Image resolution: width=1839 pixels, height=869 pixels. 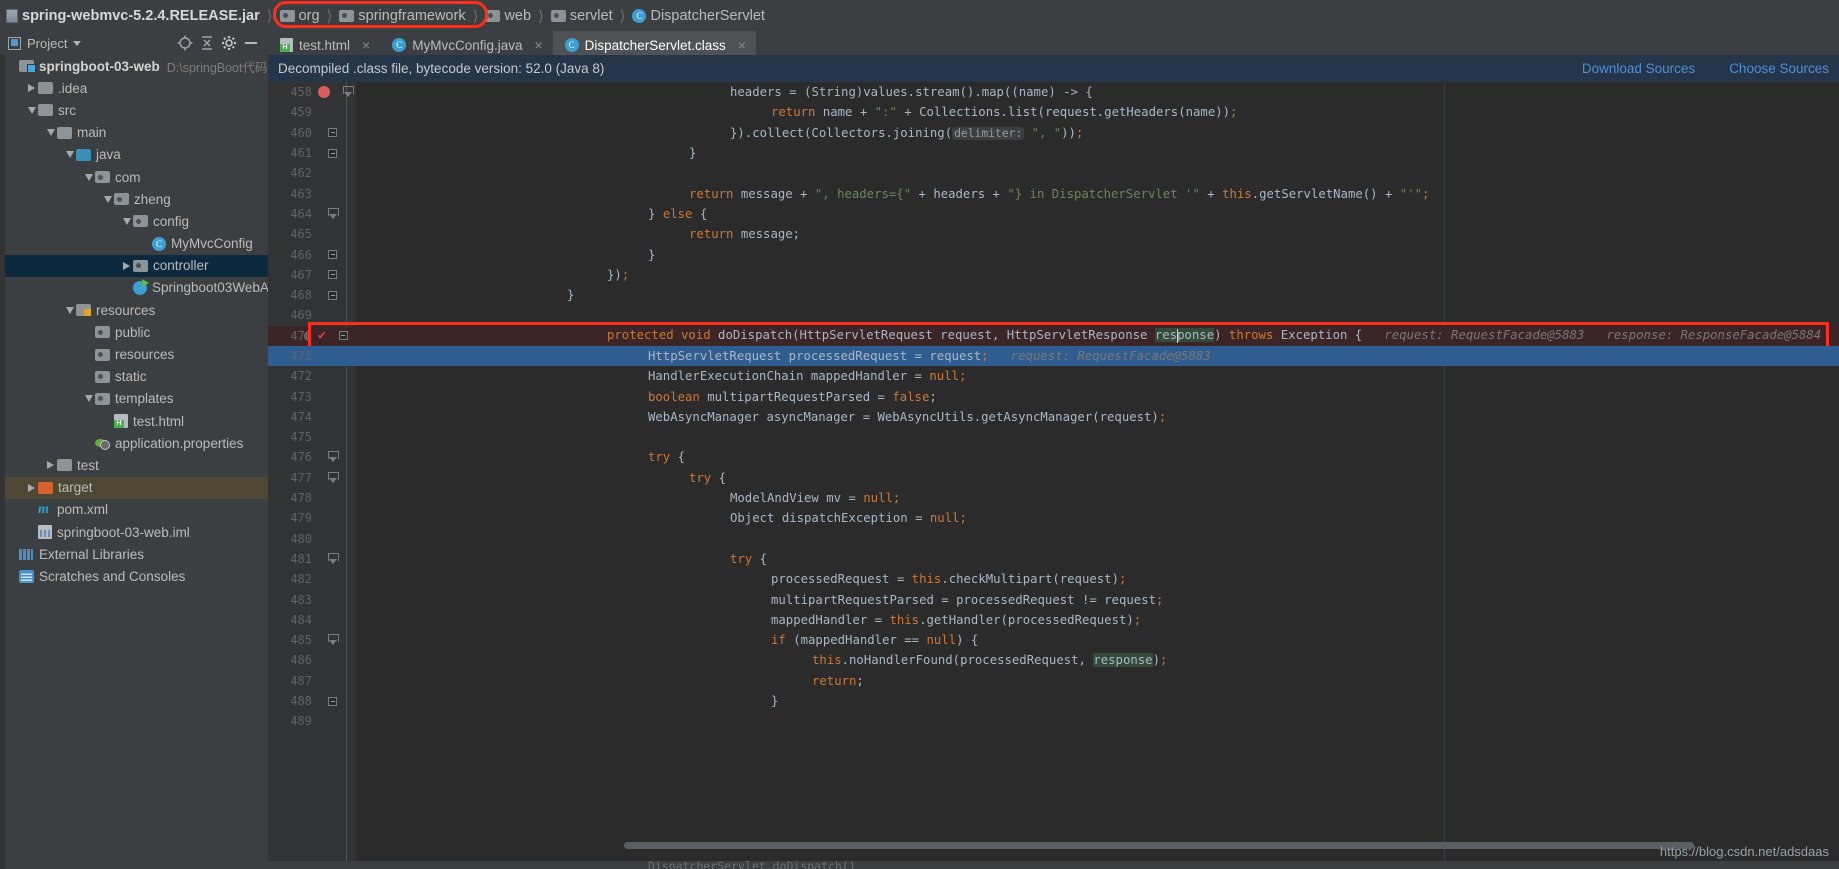 What do you see at coordinates (698, 16) in the screenshot?
I see `breadcrumb-item-class: C DispatcherServlet` at bounding box center [698, 16].